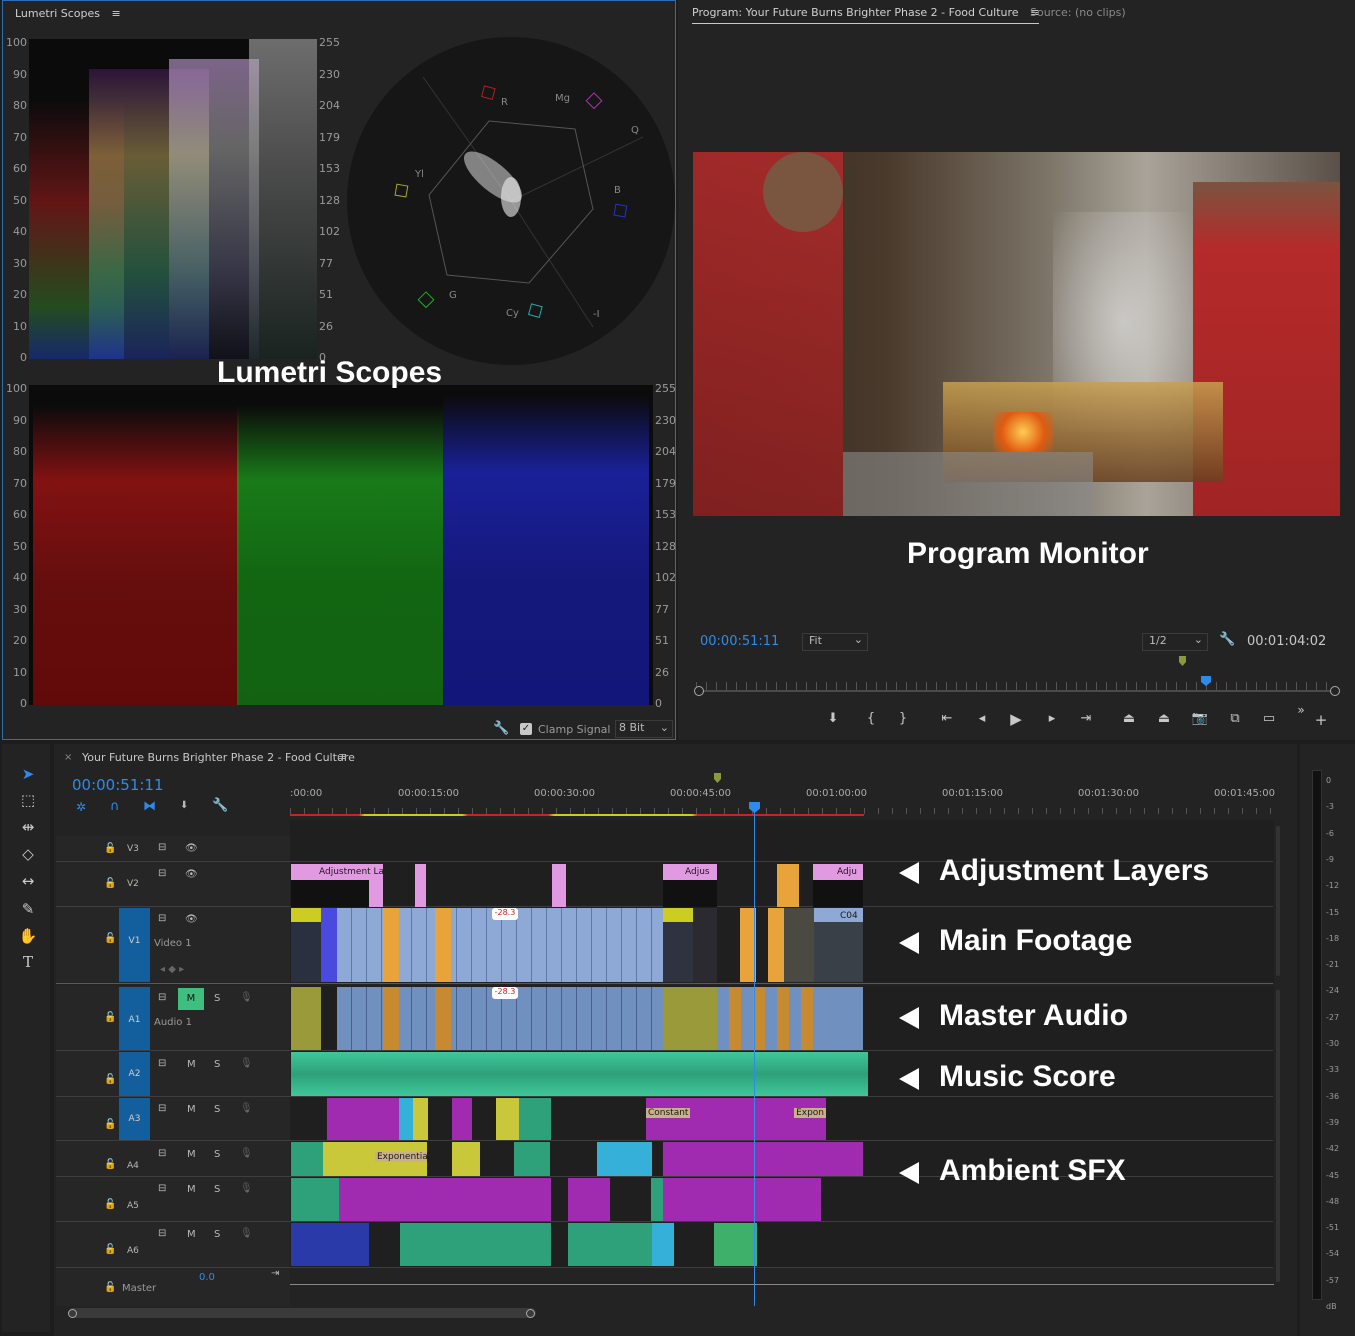 The image size is (1355, 1336). I want to click on go-to-end-icon: ⇥, so click(275, 1273).